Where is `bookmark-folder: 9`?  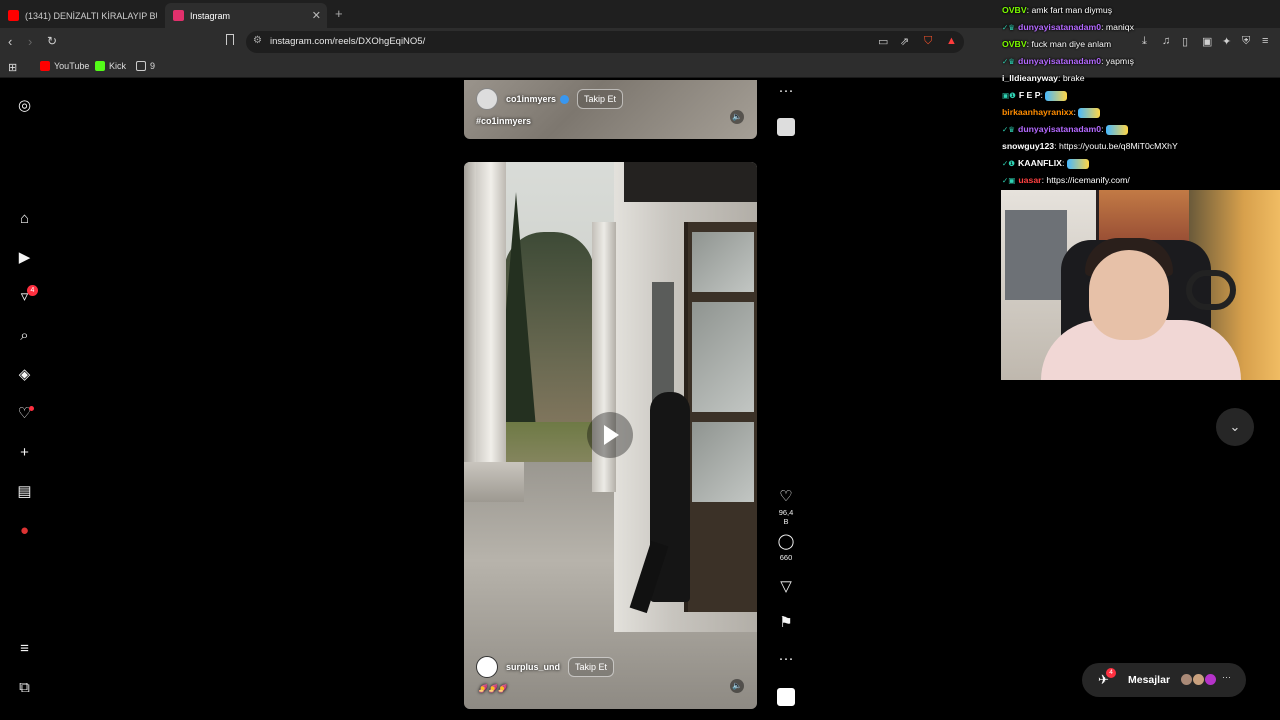 bookmark-folder: 9 is located at coordinates (145, 66).